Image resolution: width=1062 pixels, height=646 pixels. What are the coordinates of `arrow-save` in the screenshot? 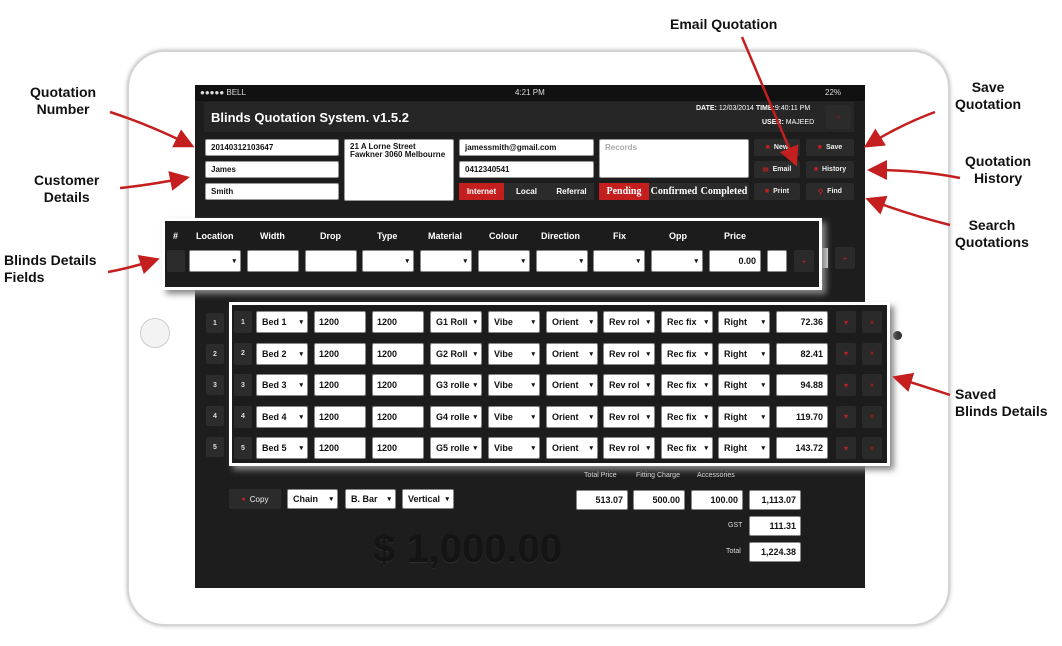 It's located at (899, 129).